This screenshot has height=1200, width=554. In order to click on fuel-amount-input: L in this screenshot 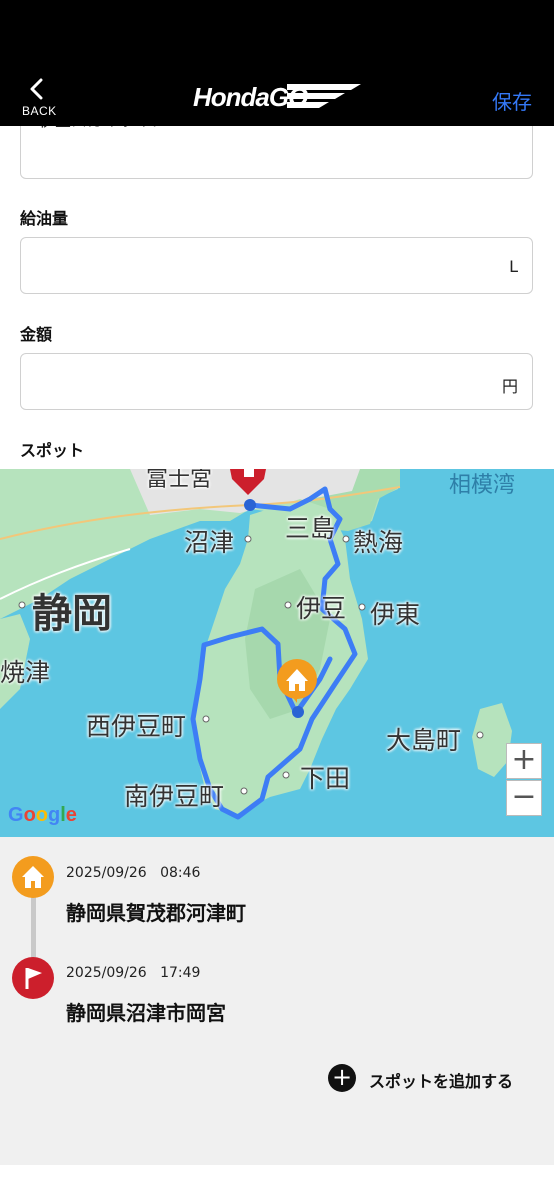, I will do `click(276, 265)`.